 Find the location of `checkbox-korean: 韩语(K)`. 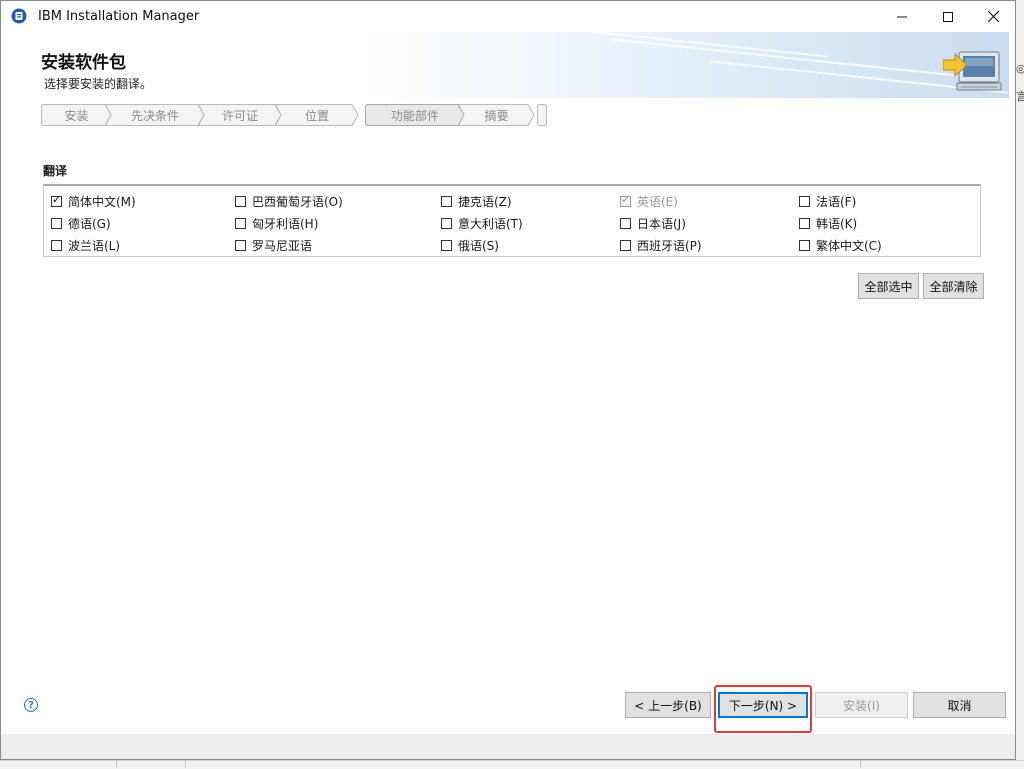

checkbox-korean: 韩语(K) is located at coordinates (828, 223).